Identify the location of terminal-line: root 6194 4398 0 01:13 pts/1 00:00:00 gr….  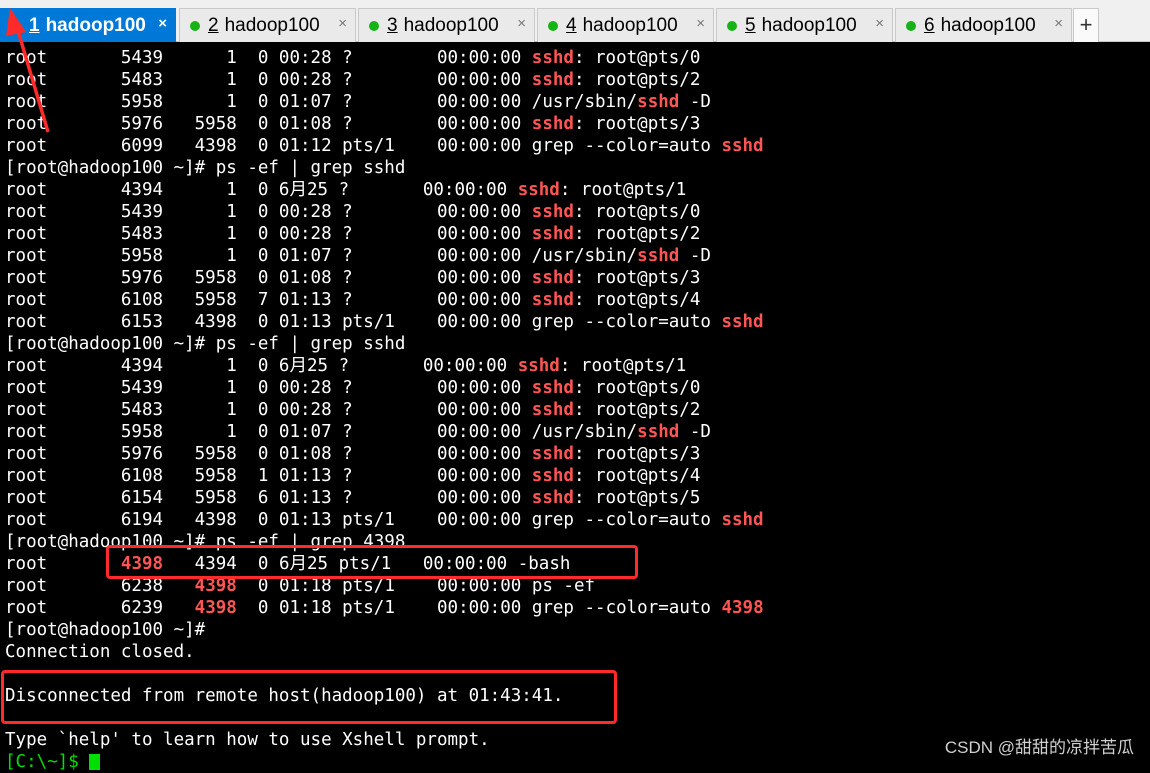
(575, 520).